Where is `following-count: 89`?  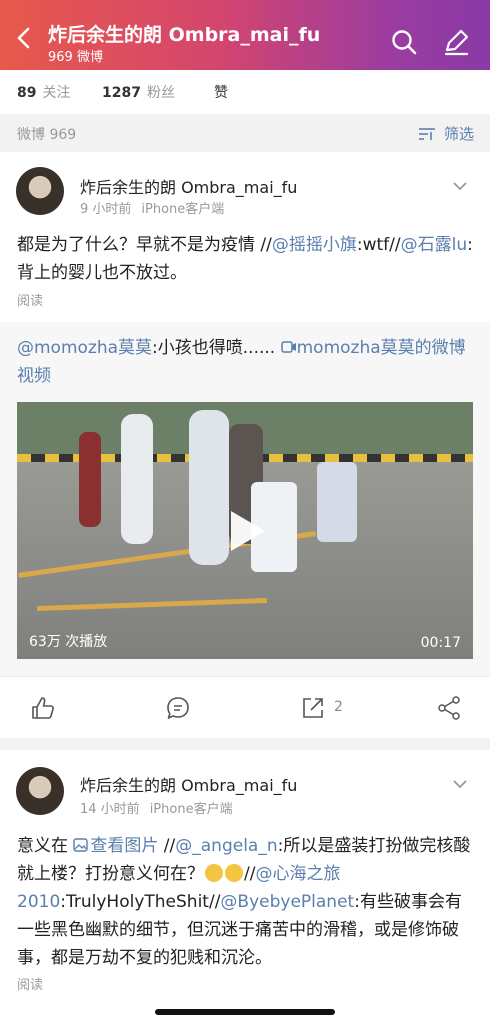
following-count: 89 is located at coordinates (27, 93).